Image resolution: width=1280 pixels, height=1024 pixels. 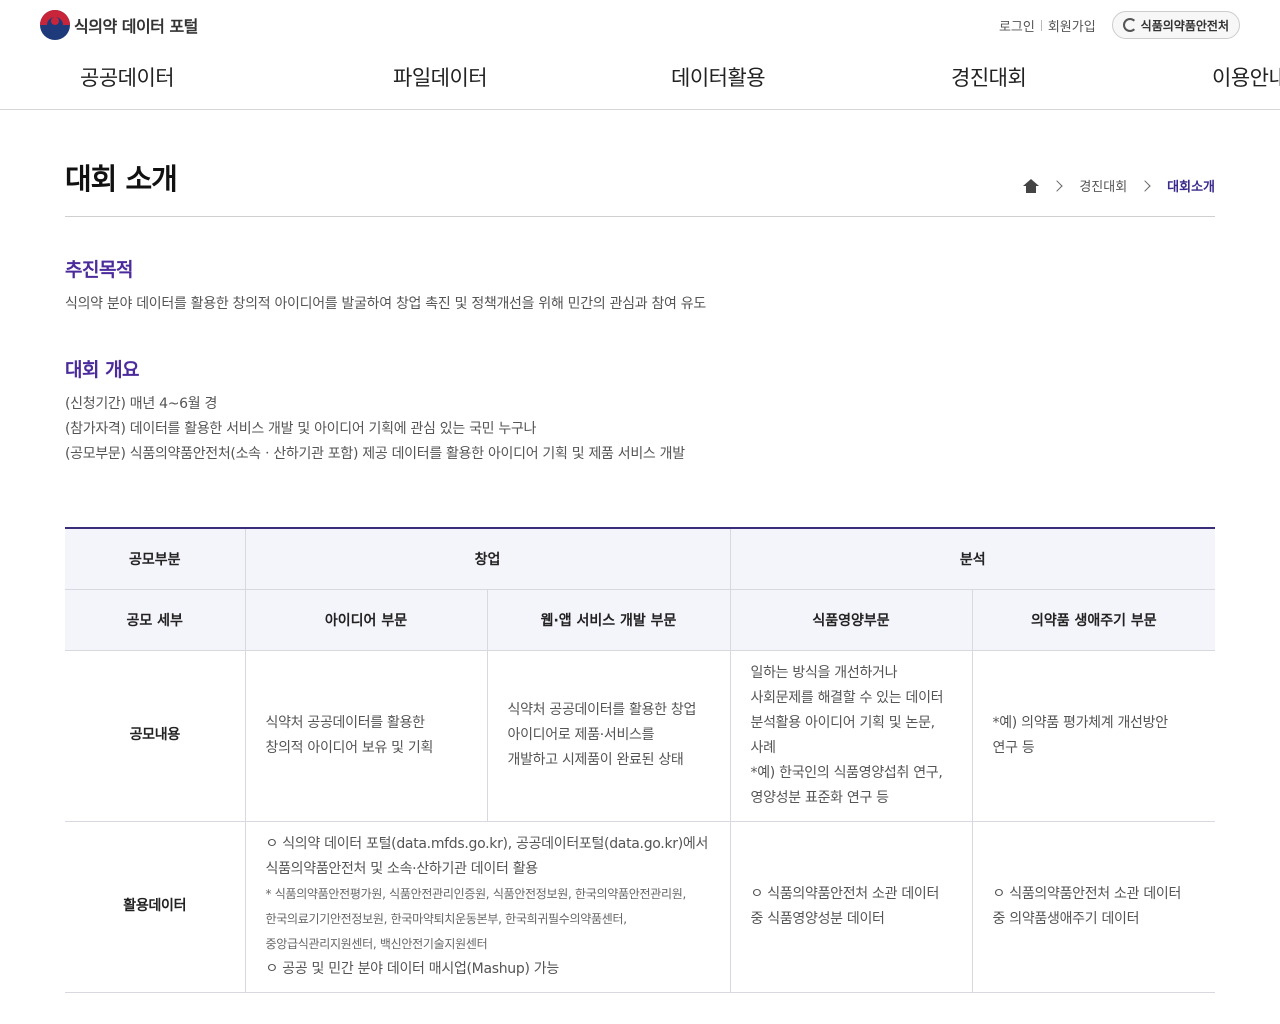 I want to click on header-idea: 아이디어 부문, so click(x=366, y=620).